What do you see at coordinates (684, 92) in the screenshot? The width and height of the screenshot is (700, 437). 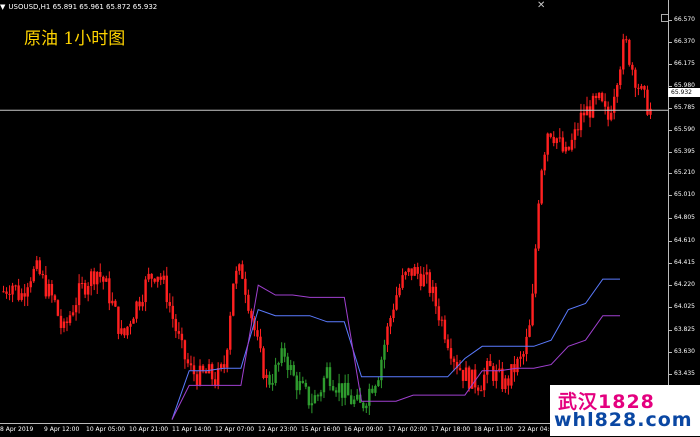 I see `current-price-tag: 65.932` at bounding box center [684, 92].